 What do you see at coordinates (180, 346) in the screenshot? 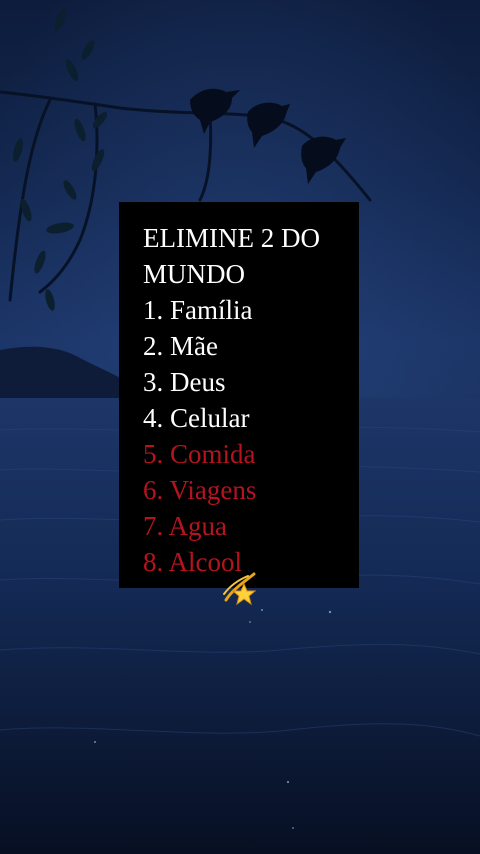
I see `list-item-2: 2. Mãe` at bounding box center [180, 346].